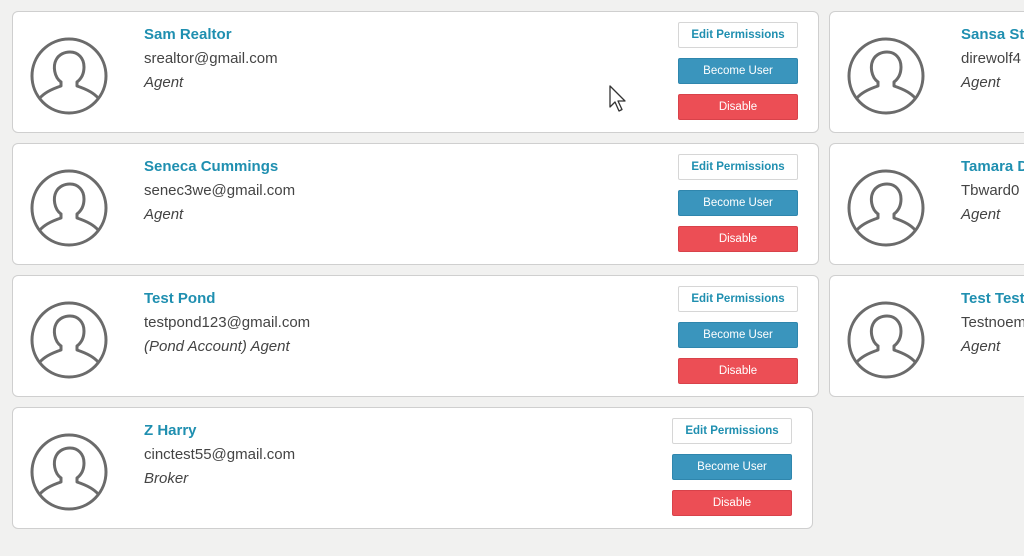 The width and height of the screenshot is (1024, 556). I want to click on user-info: Test Test Testnoem Agent, so click(992, 323).